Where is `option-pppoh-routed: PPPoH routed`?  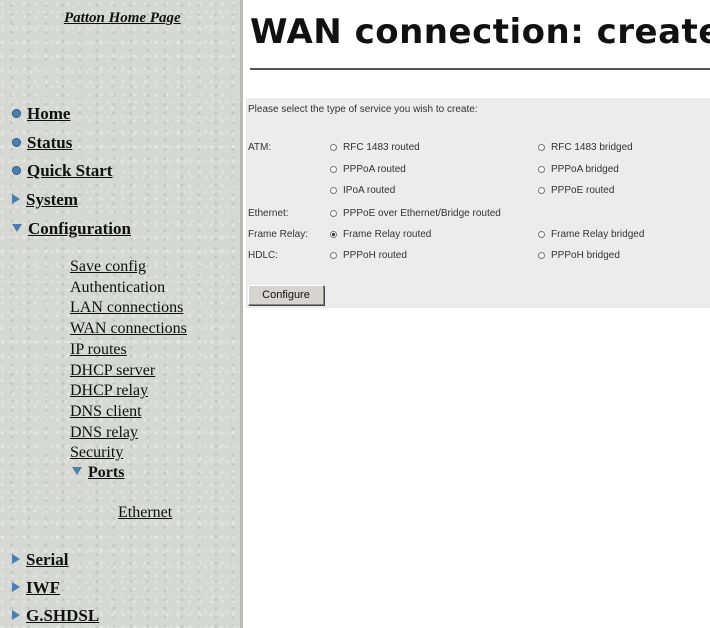
option-pppoh-routed: PPPoH routed is located at coordinates (368, 255).